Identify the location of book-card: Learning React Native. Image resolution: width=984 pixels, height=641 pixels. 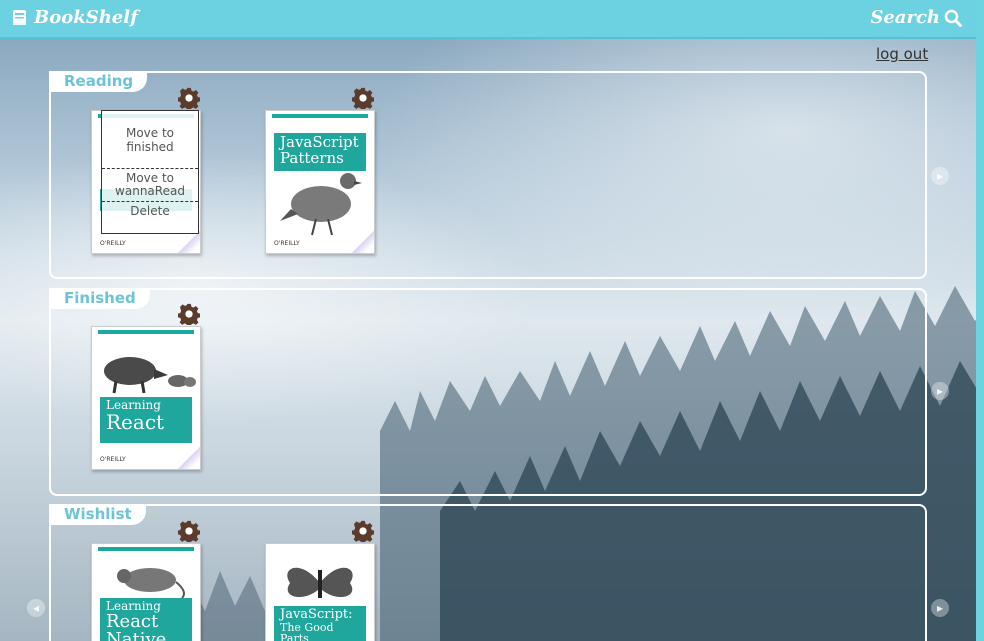
(146, 592).